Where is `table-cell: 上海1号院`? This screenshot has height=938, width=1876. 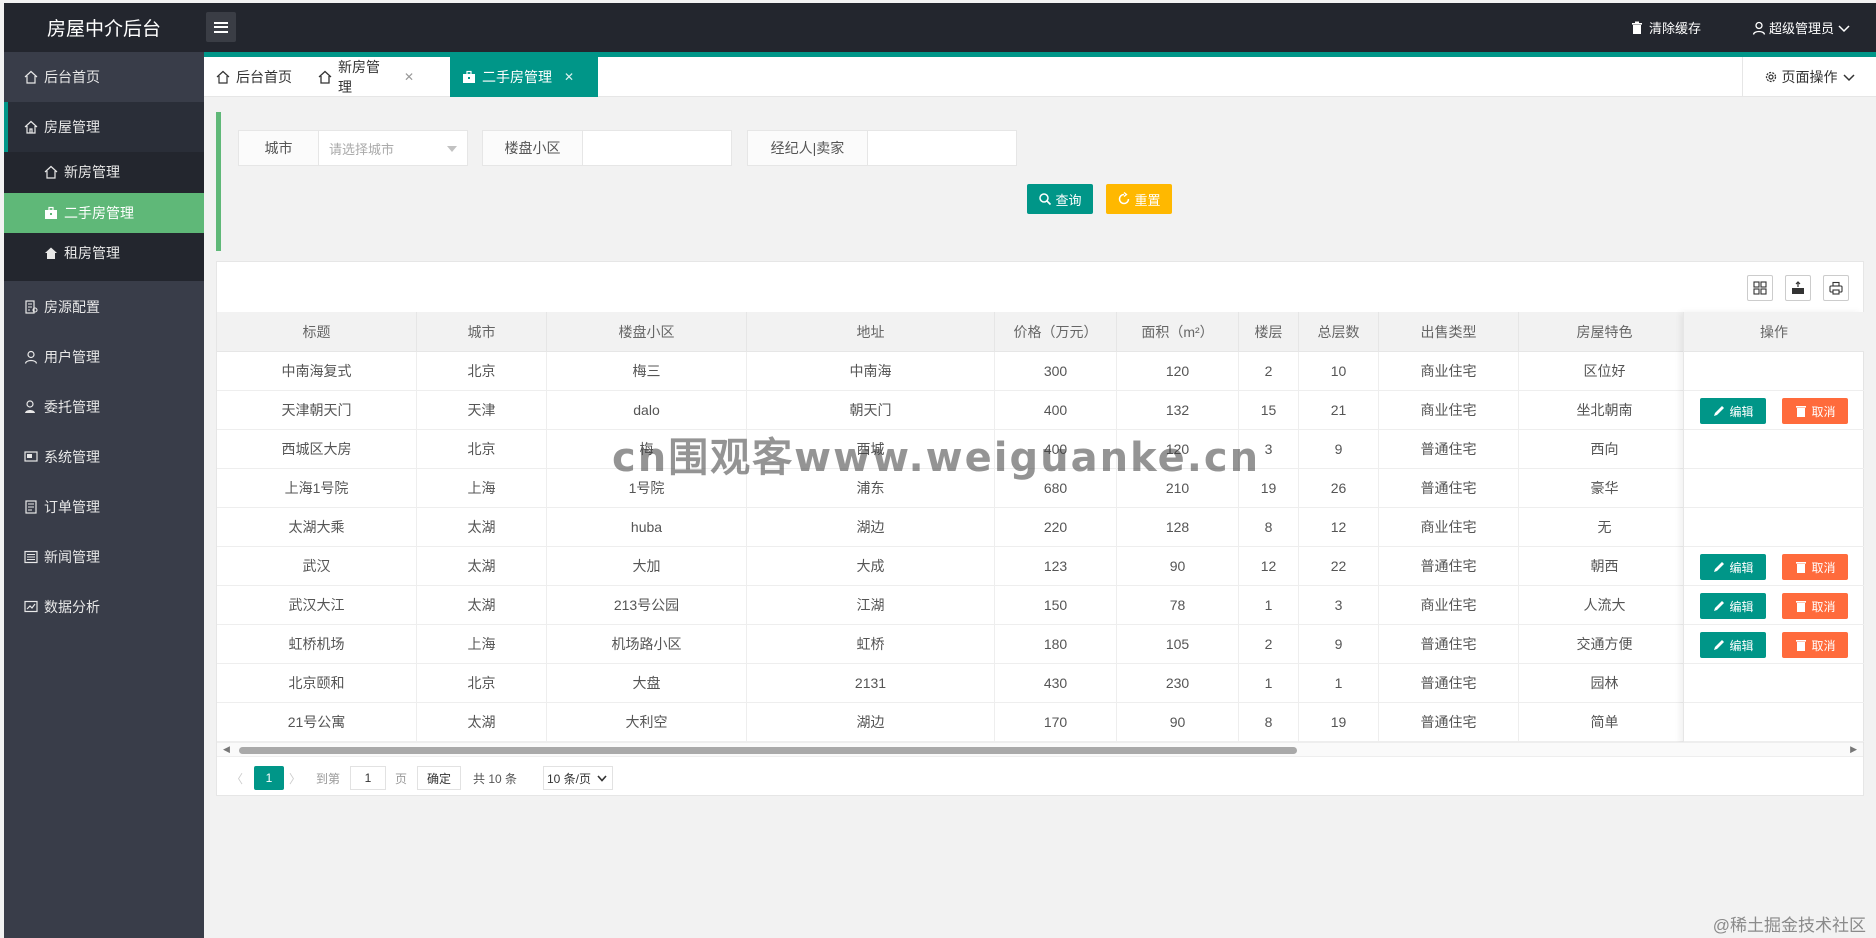
table-cell: 上海1号院 is located at coordinates (317, 488).